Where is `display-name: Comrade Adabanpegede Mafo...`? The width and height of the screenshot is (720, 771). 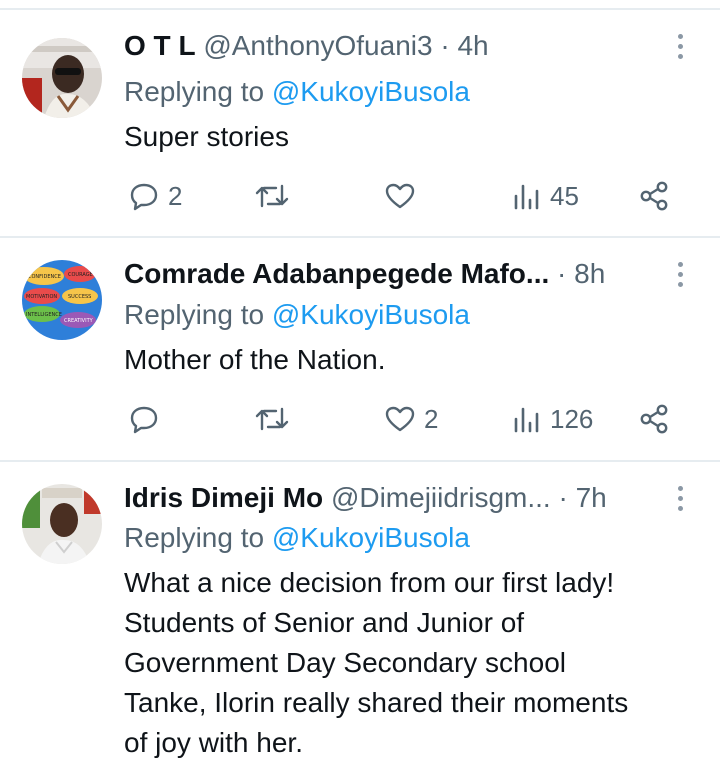
display-name: Comrade Adabanpegede Mafo... is located at coordinates (336, 273).